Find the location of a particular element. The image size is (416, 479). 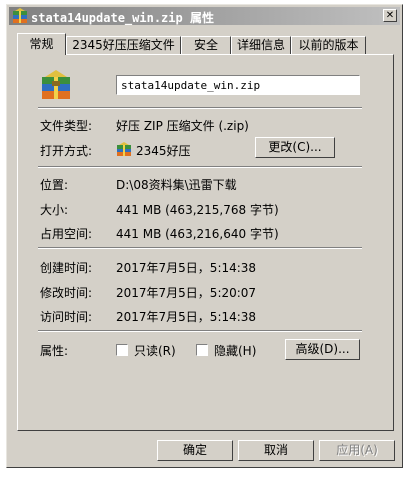

size-on-disk-value: 441 MB (463,216,640 字节) is located at coordinates (197, 234).